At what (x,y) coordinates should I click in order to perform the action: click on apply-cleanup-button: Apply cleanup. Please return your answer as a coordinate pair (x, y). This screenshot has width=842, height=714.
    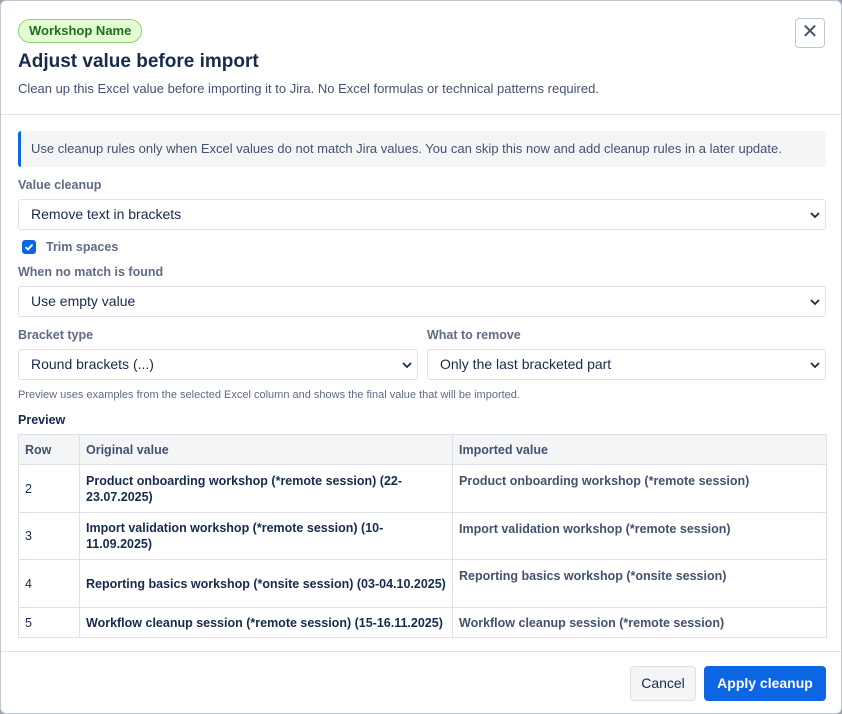
    Looking at the image, I should click on (765, 683).